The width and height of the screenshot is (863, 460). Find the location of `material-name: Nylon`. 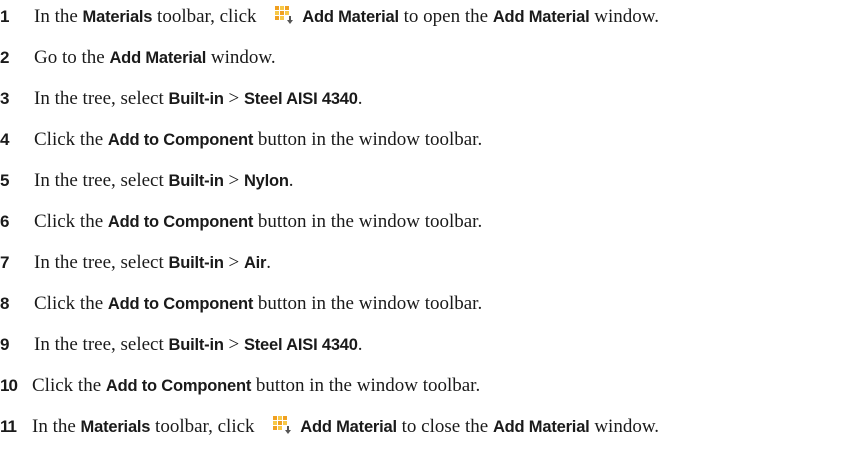

material-name: Nylon is located at coordinates (266, 181).